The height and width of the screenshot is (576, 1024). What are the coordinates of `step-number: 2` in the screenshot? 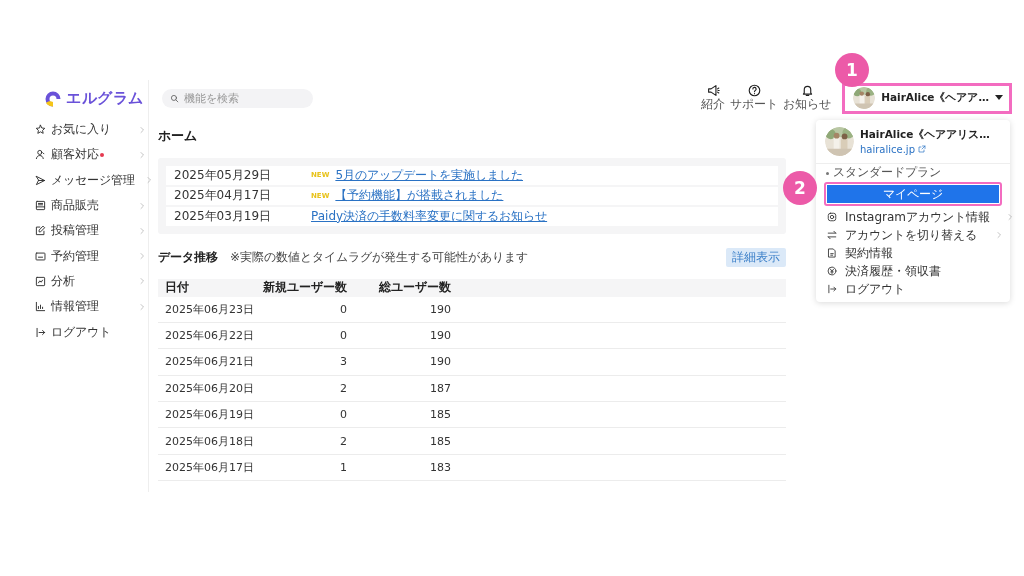 It's located at (800, 188).